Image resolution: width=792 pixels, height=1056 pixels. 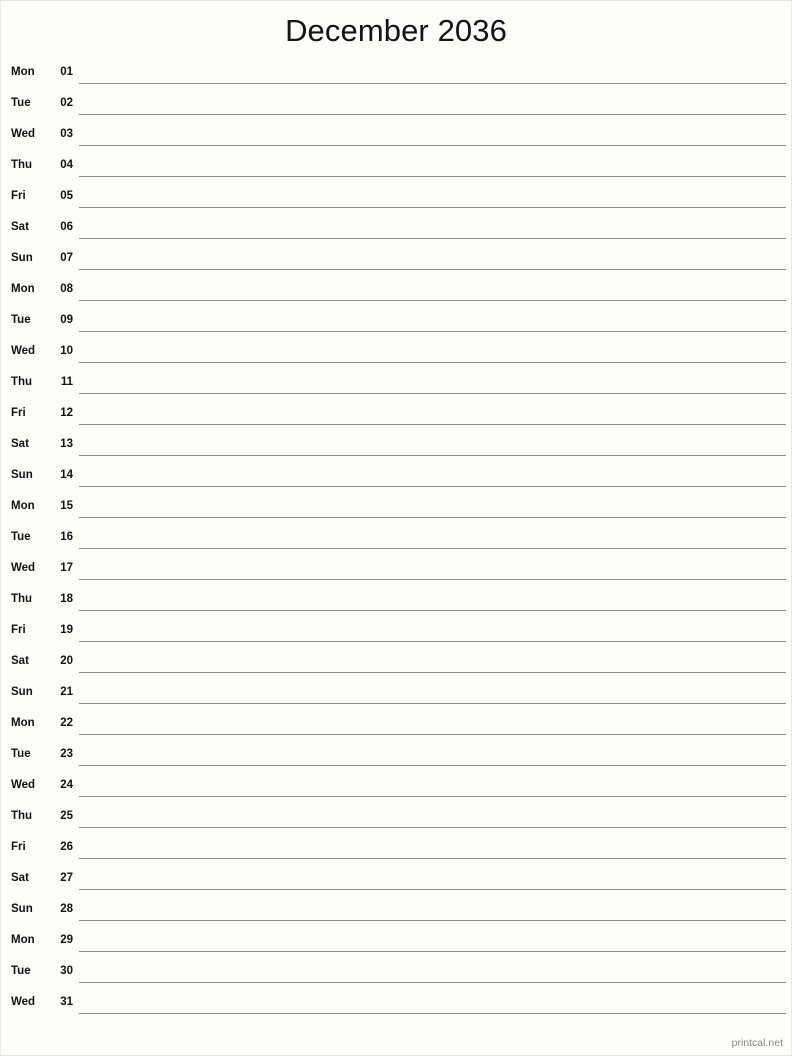 I want to click on page-title: December 2036, so click(x=396, y=30).